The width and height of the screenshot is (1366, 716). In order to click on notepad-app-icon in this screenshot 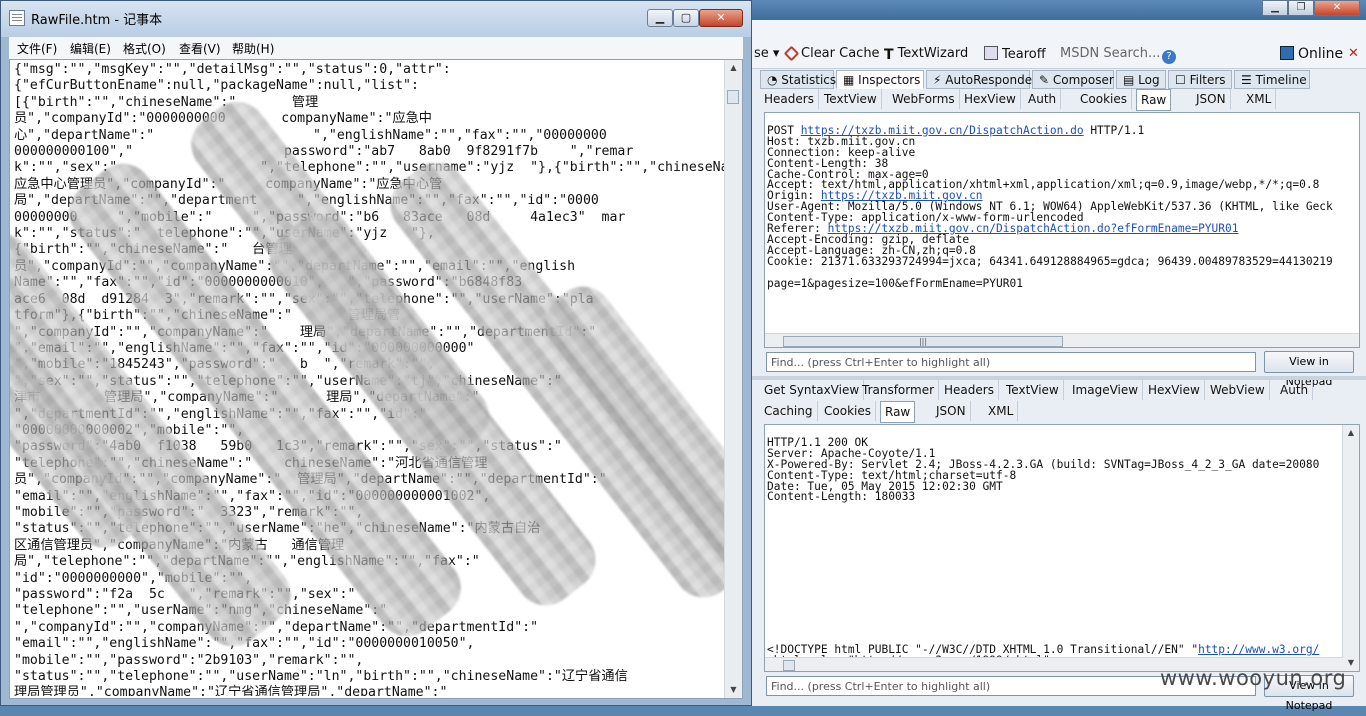, I will do `click(17, 18)`.